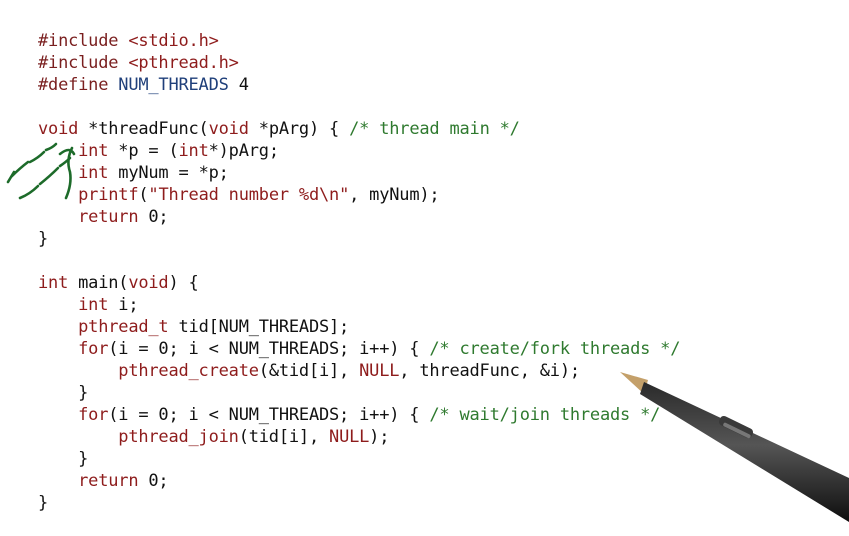 The image size is (849, 536). Describe the element at coordinates (434, 129) in the screenshot. I see `code-token: /* thread main */` at that location.